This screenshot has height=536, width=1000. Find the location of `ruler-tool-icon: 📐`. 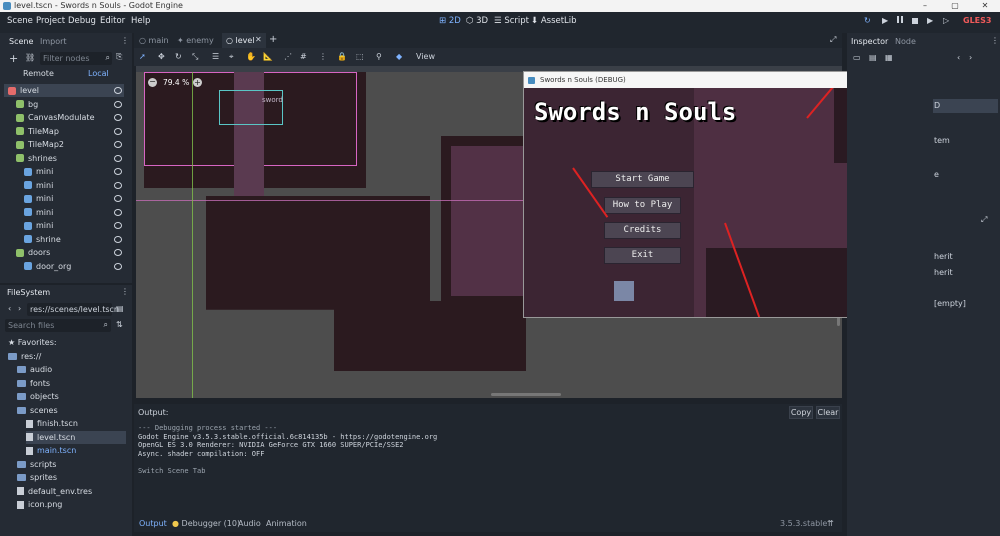

ruler-tool-icon: 📐 is located at coordinates (268, 56).